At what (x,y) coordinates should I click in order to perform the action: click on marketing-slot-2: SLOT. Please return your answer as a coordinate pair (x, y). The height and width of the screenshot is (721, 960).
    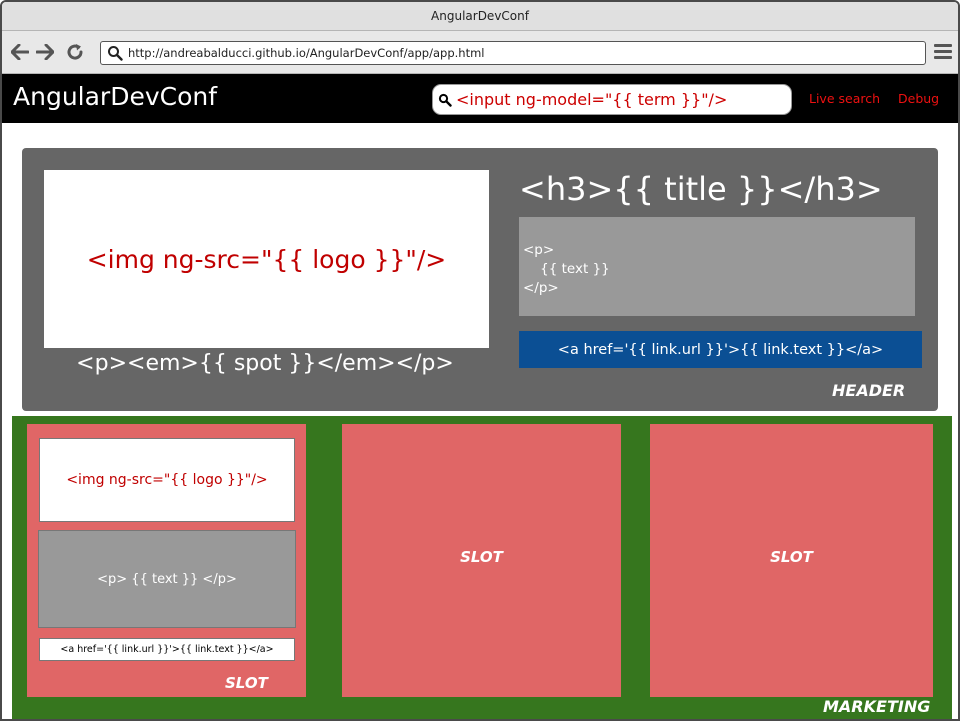
    Looking at the image, I should click on (481, 560).